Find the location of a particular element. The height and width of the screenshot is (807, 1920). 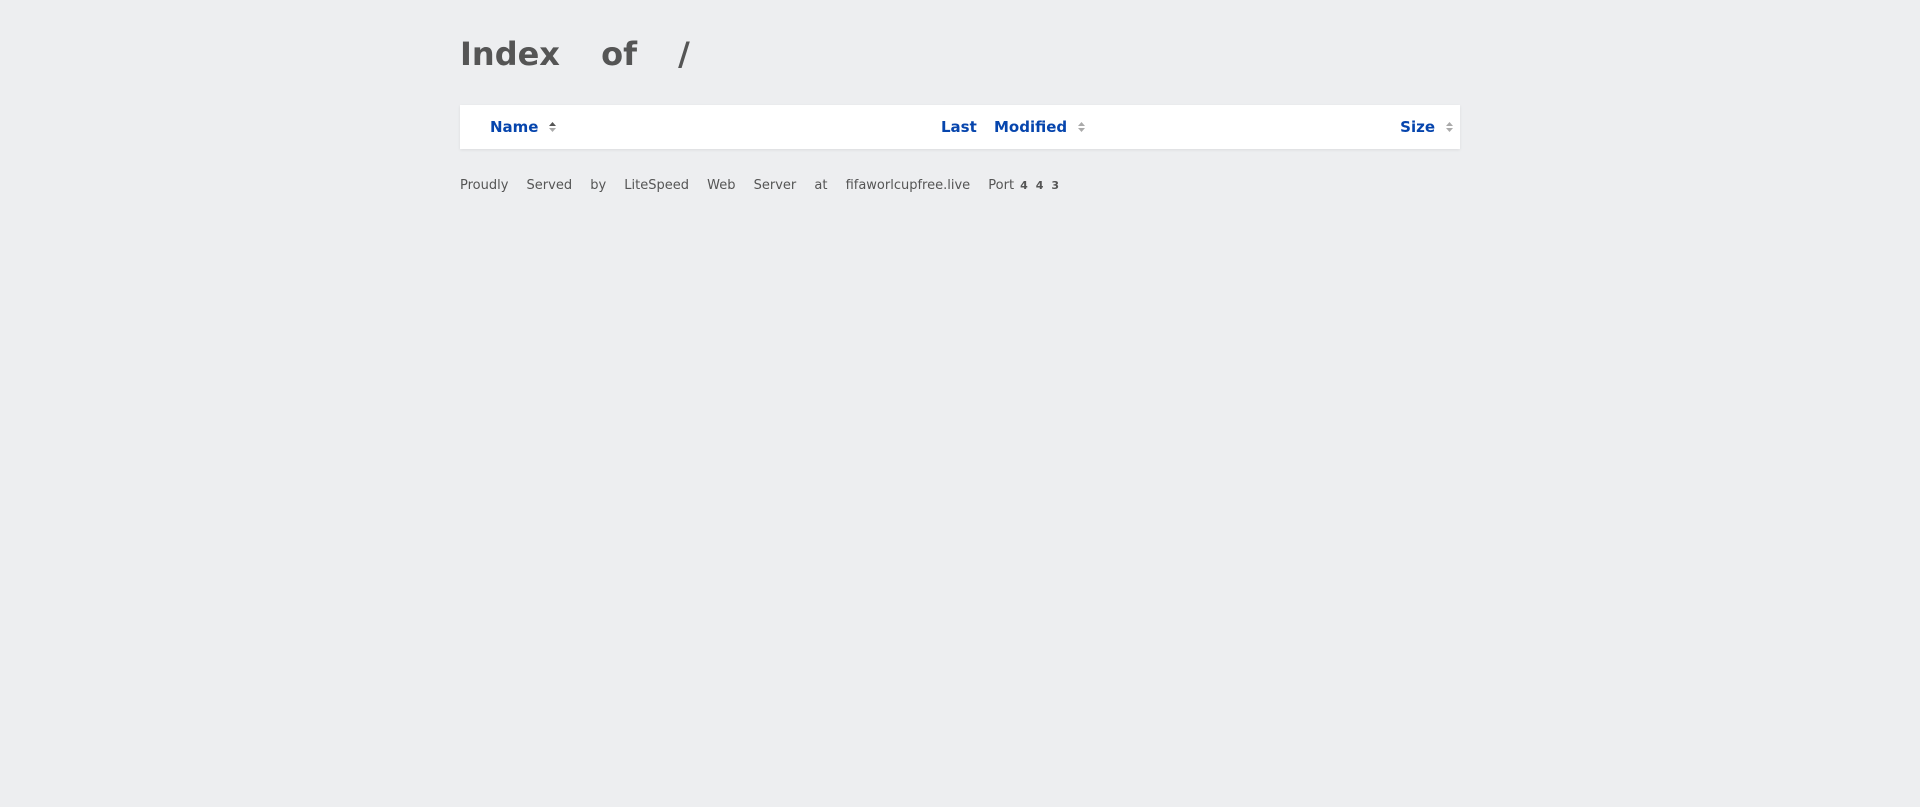

column-header-size: Size is located at coordinates (1427, 127).